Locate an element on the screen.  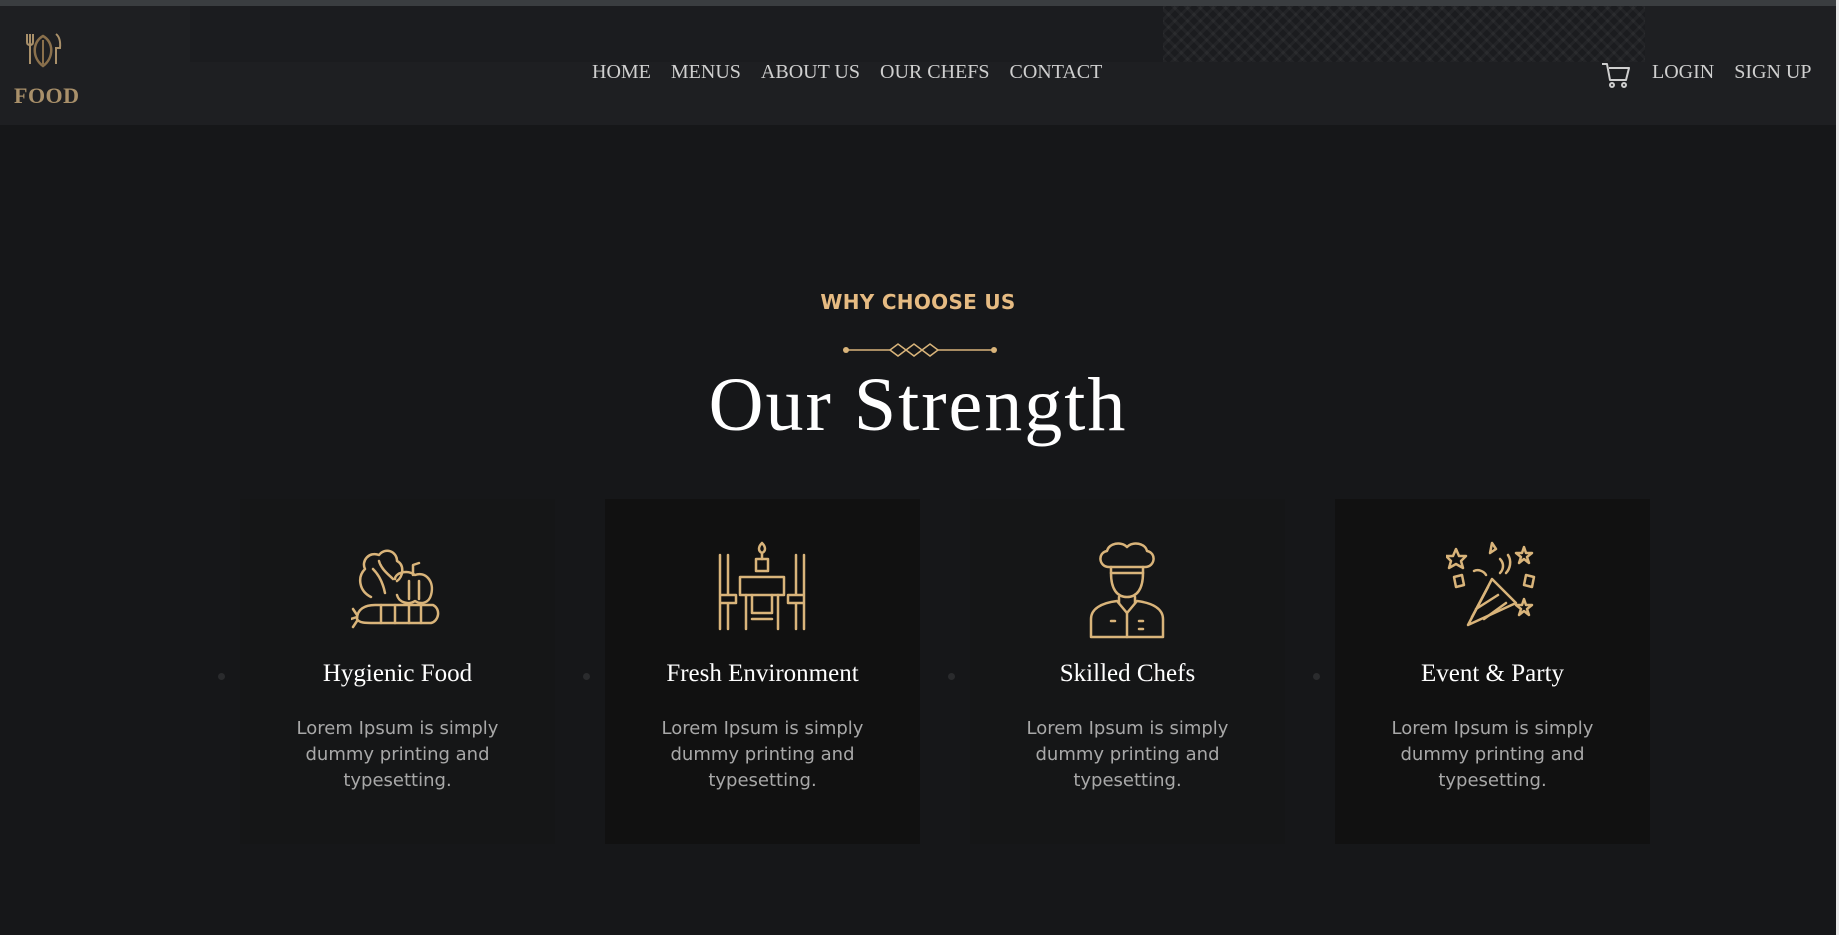
dining-table-icon is located at coordinates (762, 586).